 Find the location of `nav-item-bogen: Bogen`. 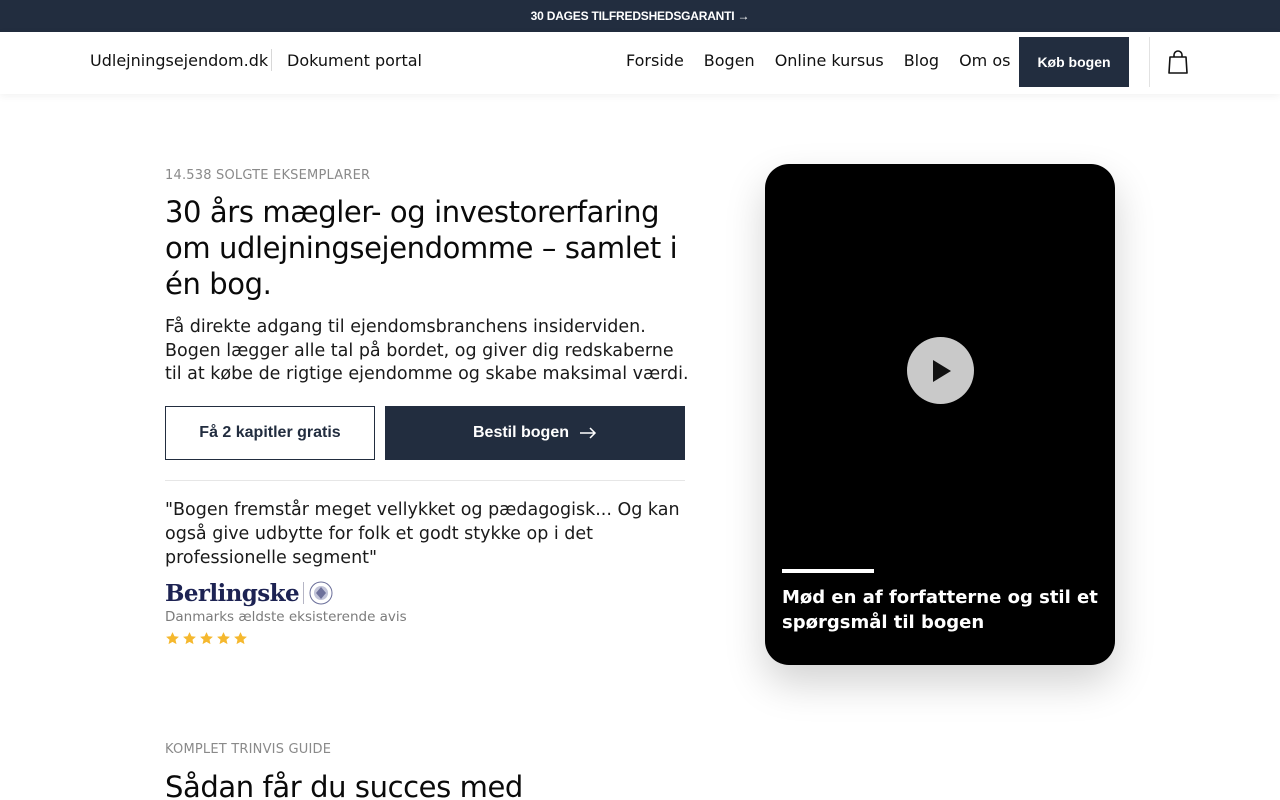

nav-item-bogen: Bogen is located at coordinates (729, 60).